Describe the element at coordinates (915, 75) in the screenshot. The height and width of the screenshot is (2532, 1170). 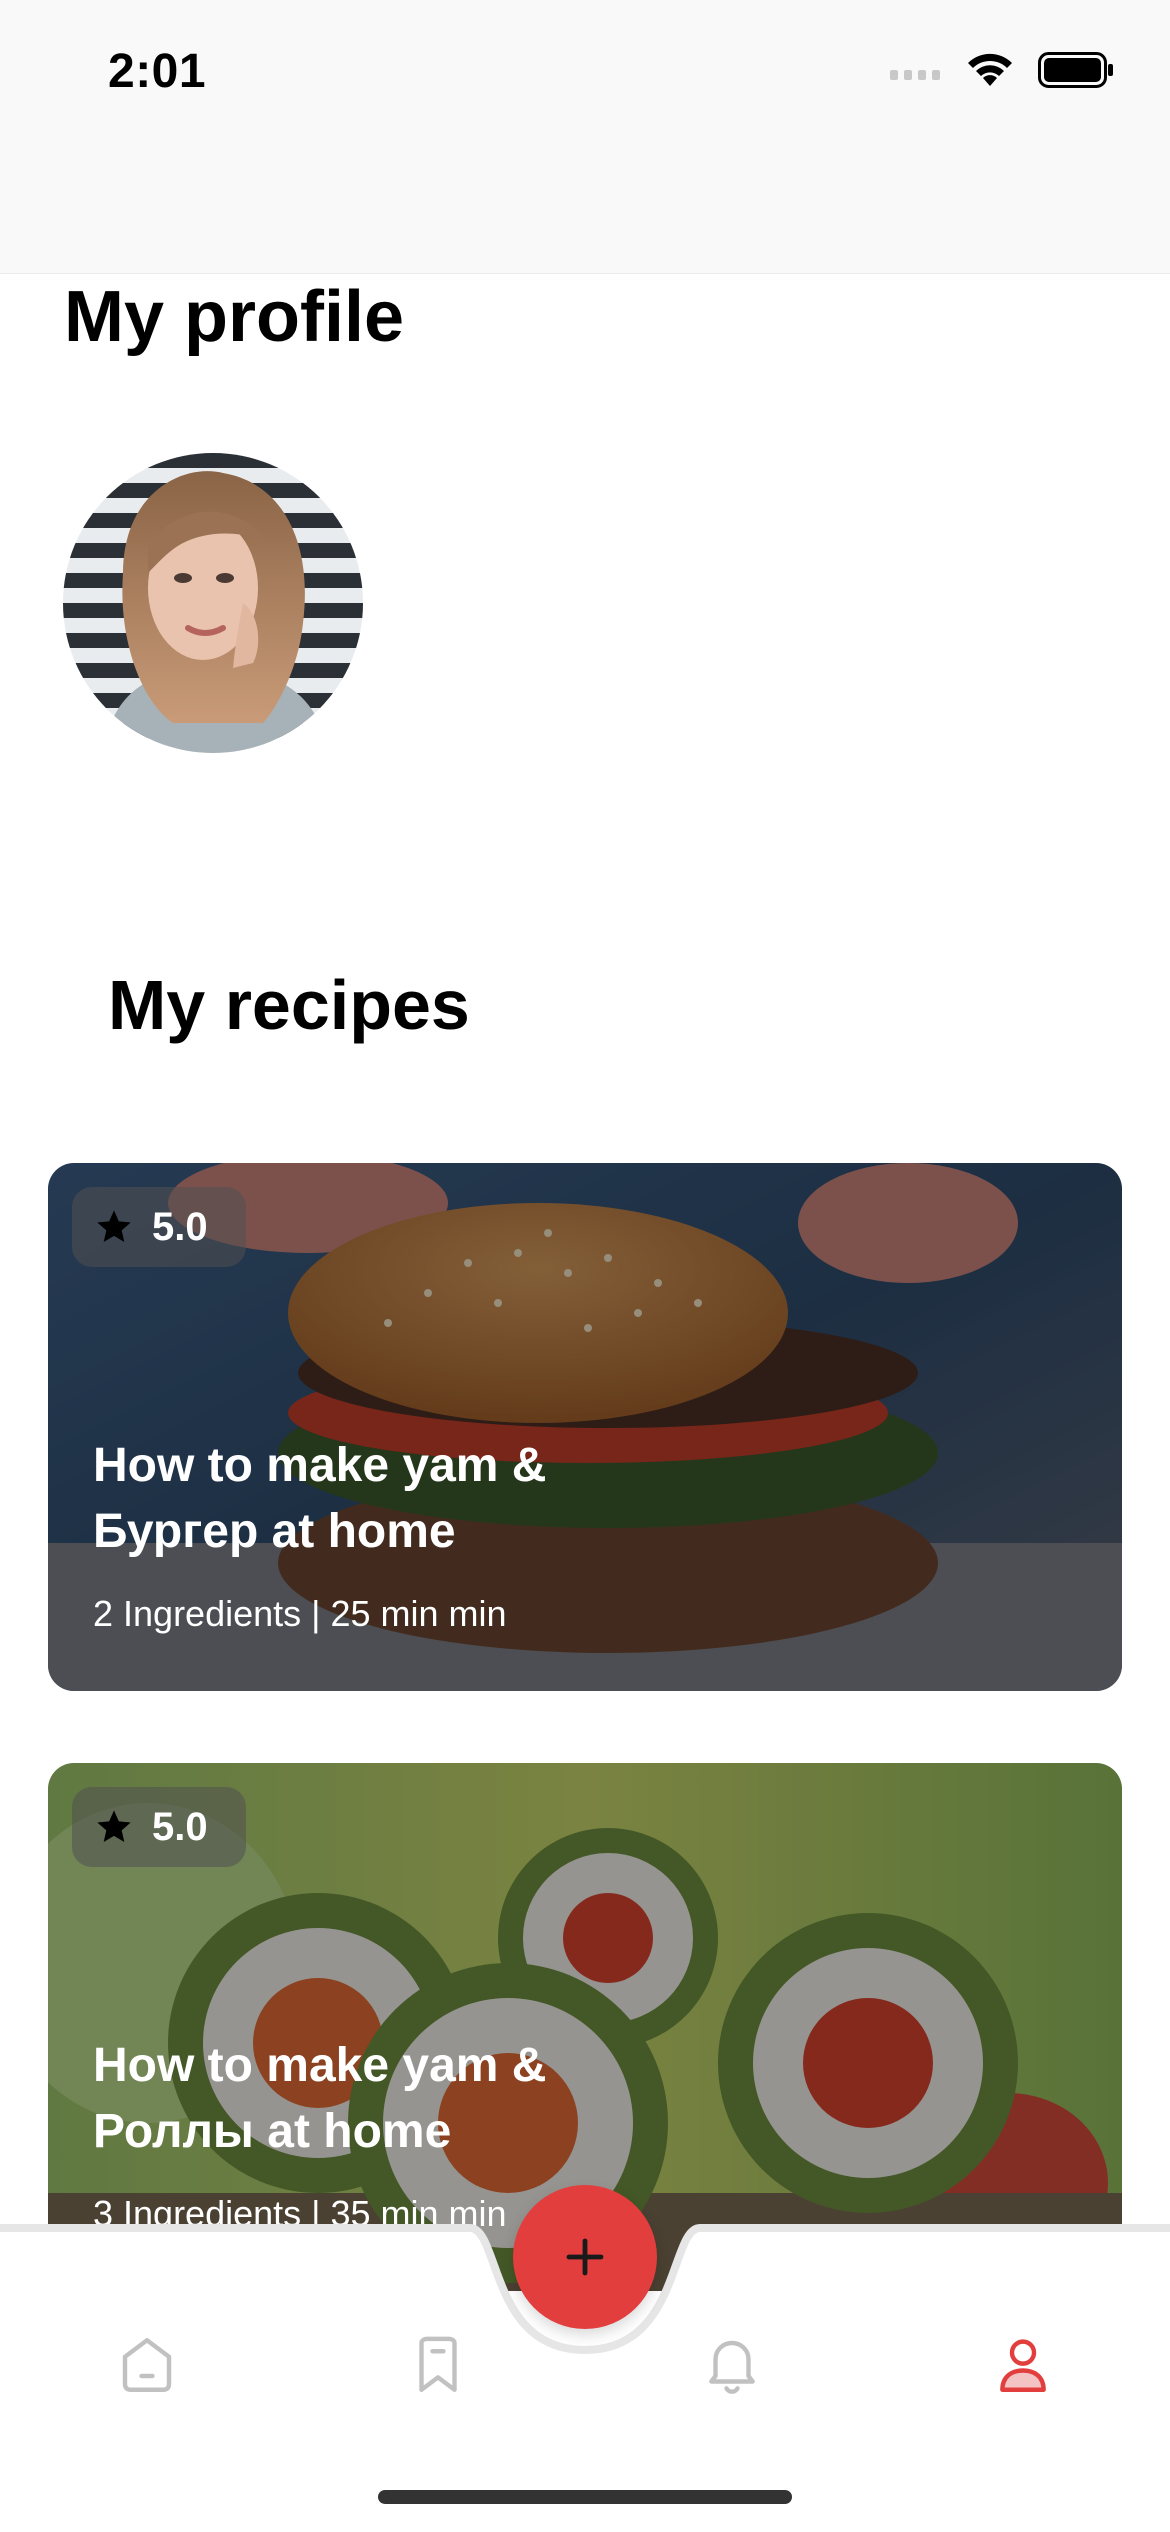
I see `cellular-signal-icon` at that location.